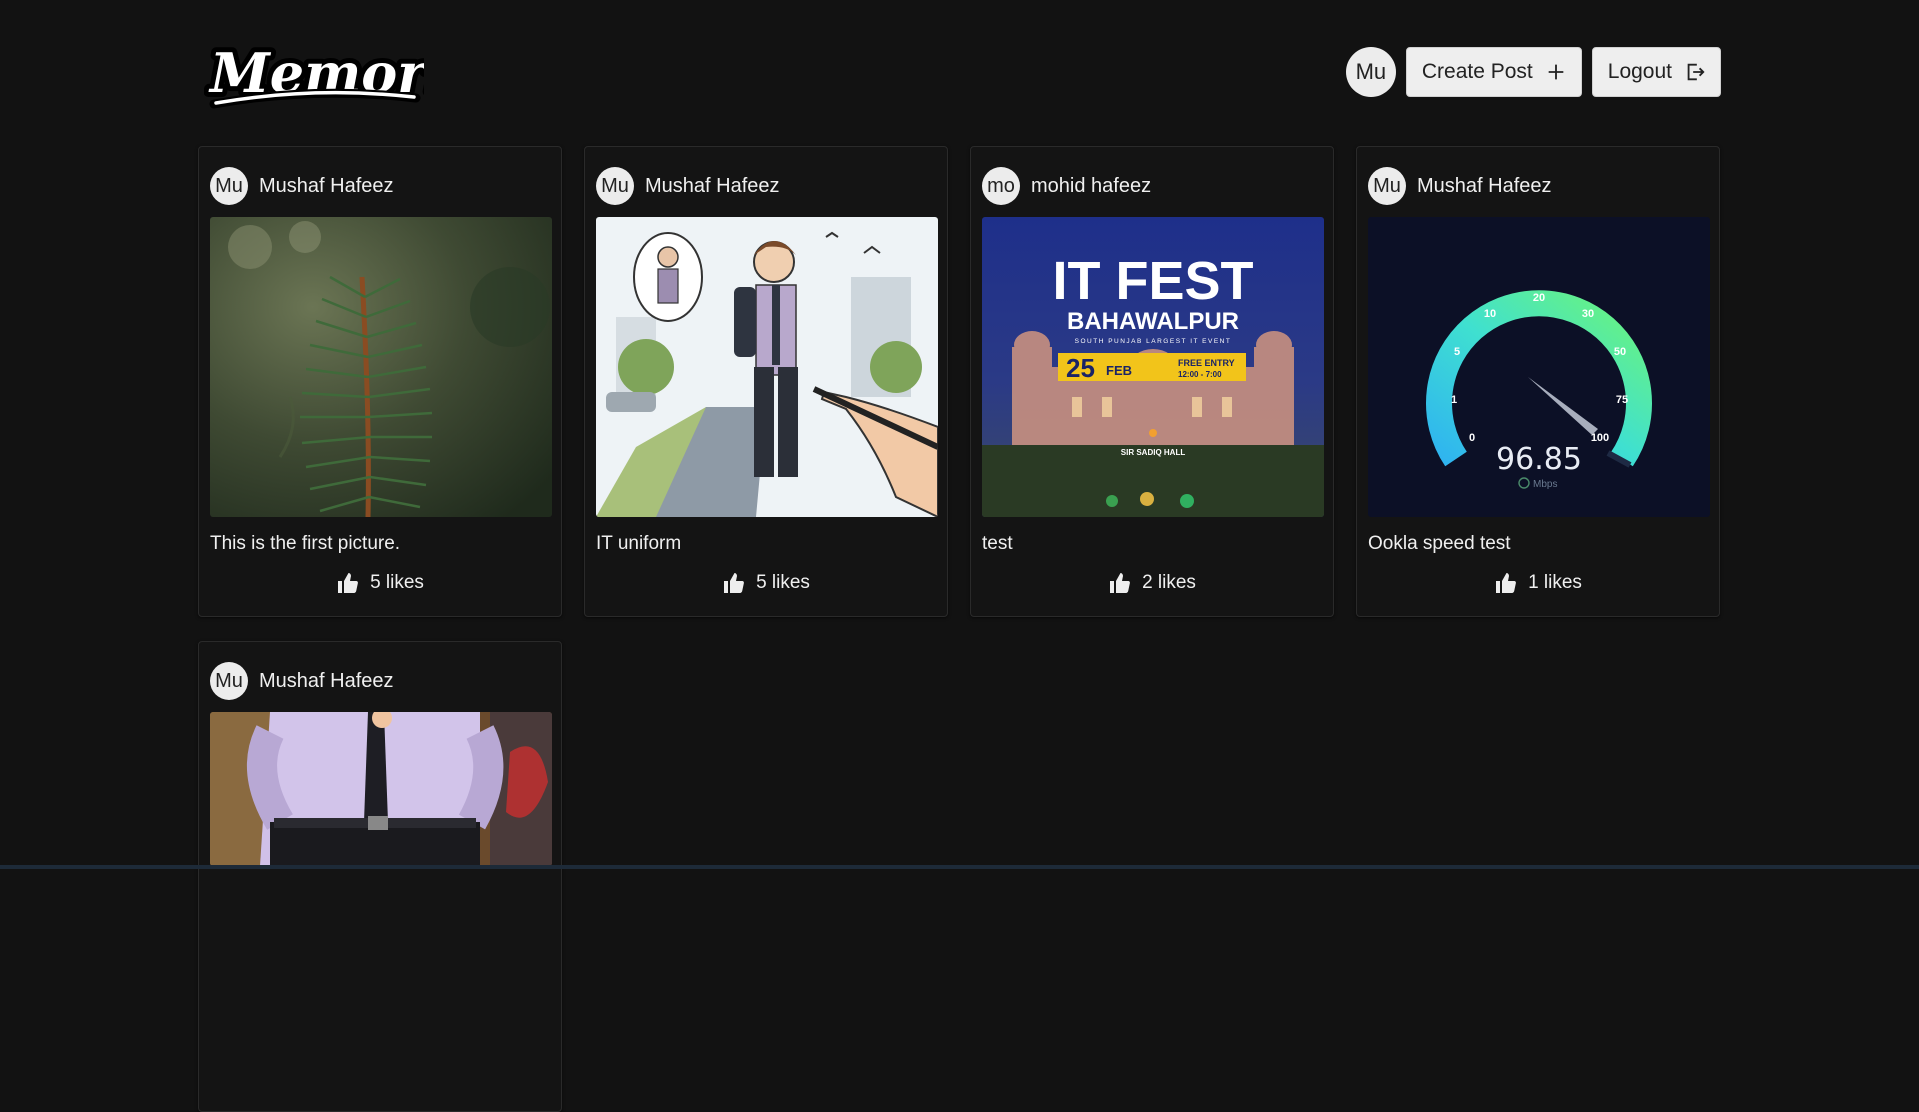 This screenshot has height=1112, width=1919. I want to click on gauge-tick: 10, so click(1490, 314).